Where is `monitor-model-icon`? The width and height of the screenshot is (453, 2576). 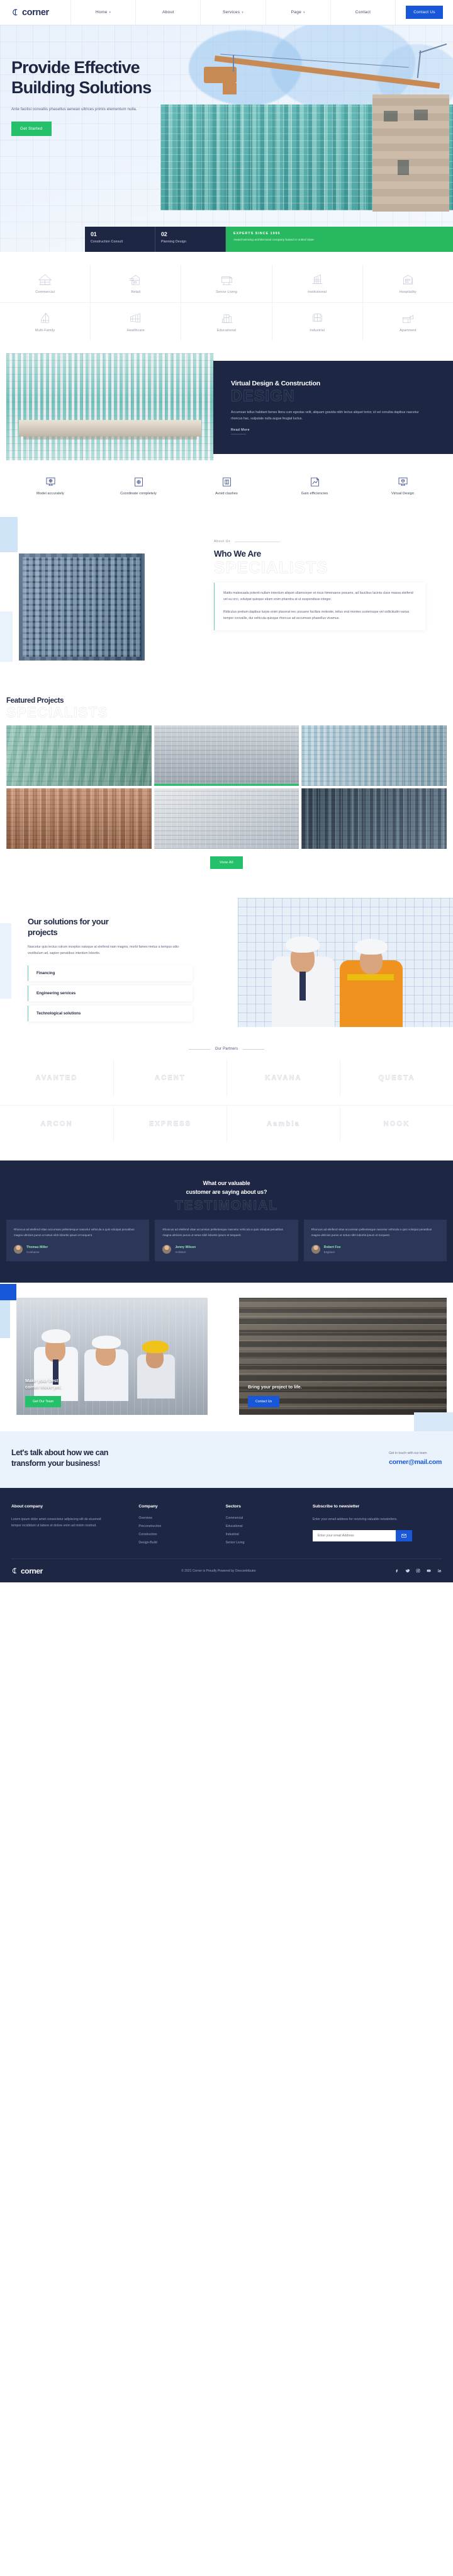
monitor-model-icon is located at coordinates (50, 481).